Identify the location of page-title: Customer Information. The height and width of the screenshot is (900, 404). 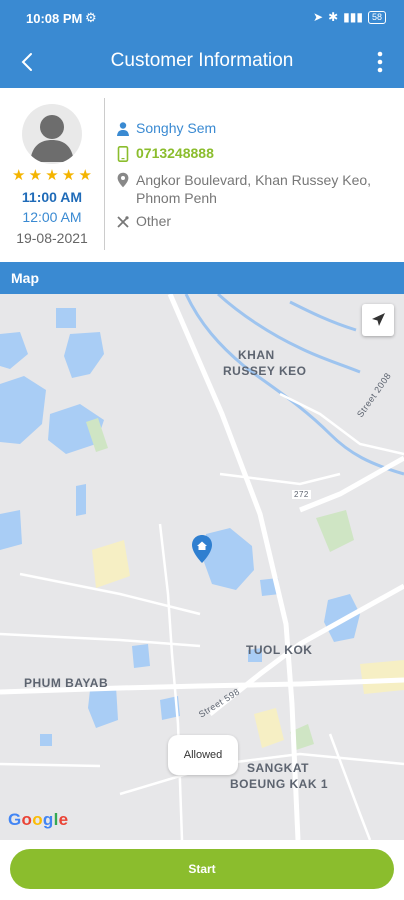
(202, 60).